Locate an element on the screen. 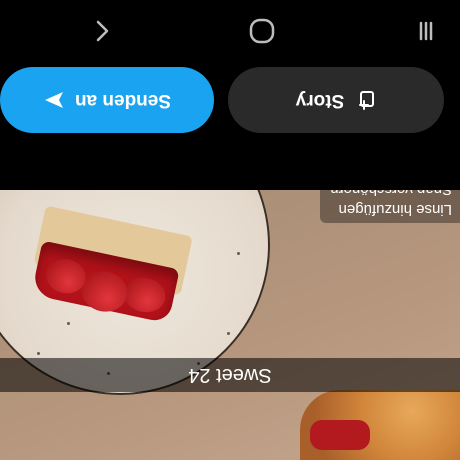  story-label: Story is located at coordinates (320, 100).